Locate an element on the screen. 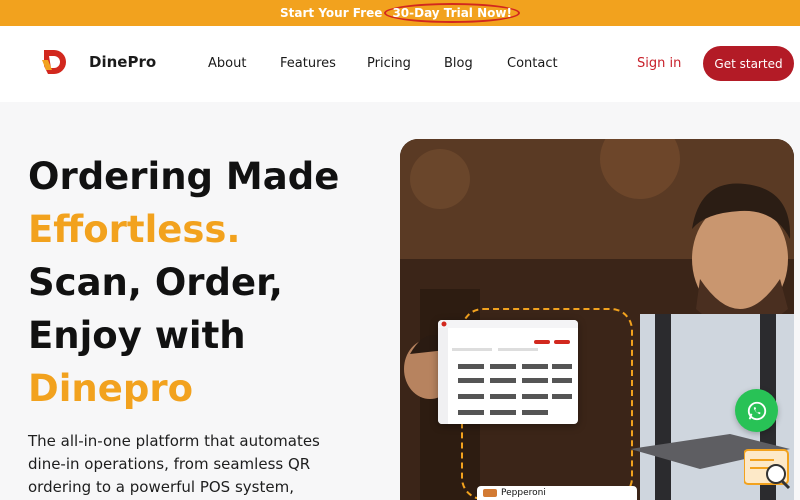  nav-about: About is located at coordinates (227, 63).